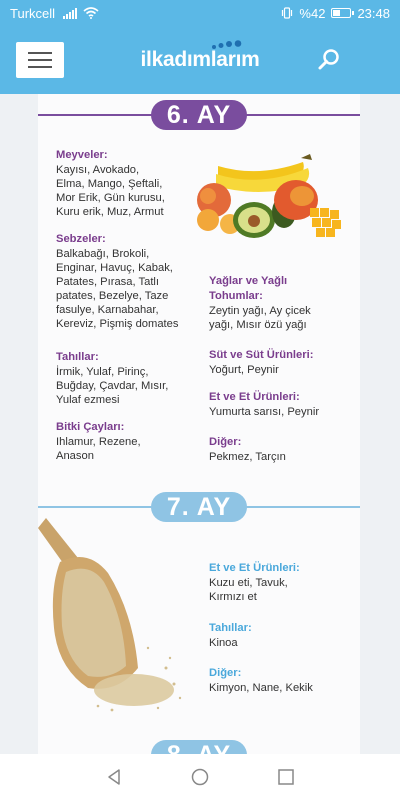 This screenshot has width=400, height=800. Describe the element at coordinates (107, 310) in the screenshot. I see `m6-vegetables-line: fasulye, Karnabahar,` at that location.